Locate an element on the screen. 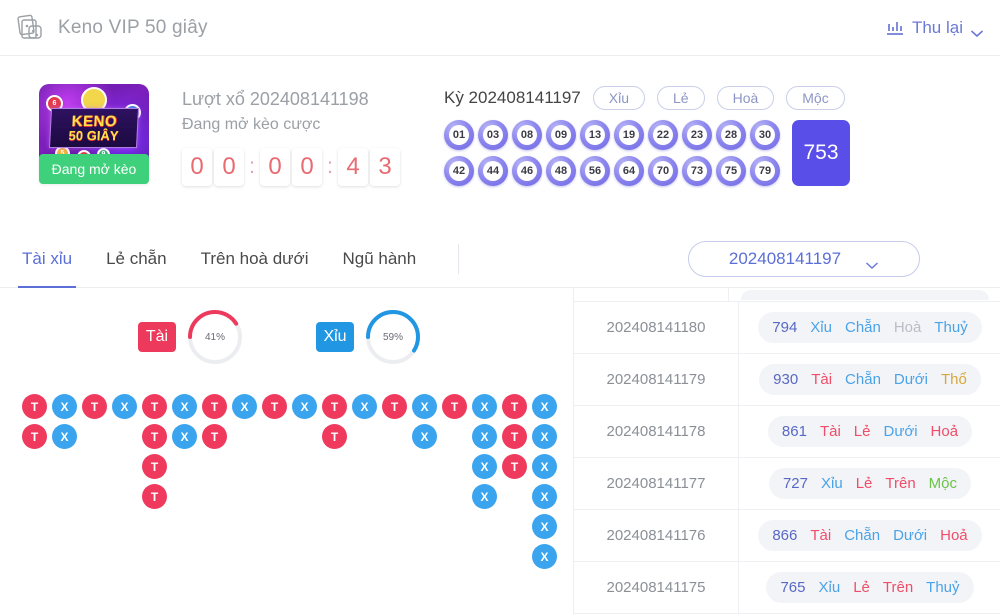 The image size is (1000, 614). logo-line-1: KENO is located at coordinates (94, 121).